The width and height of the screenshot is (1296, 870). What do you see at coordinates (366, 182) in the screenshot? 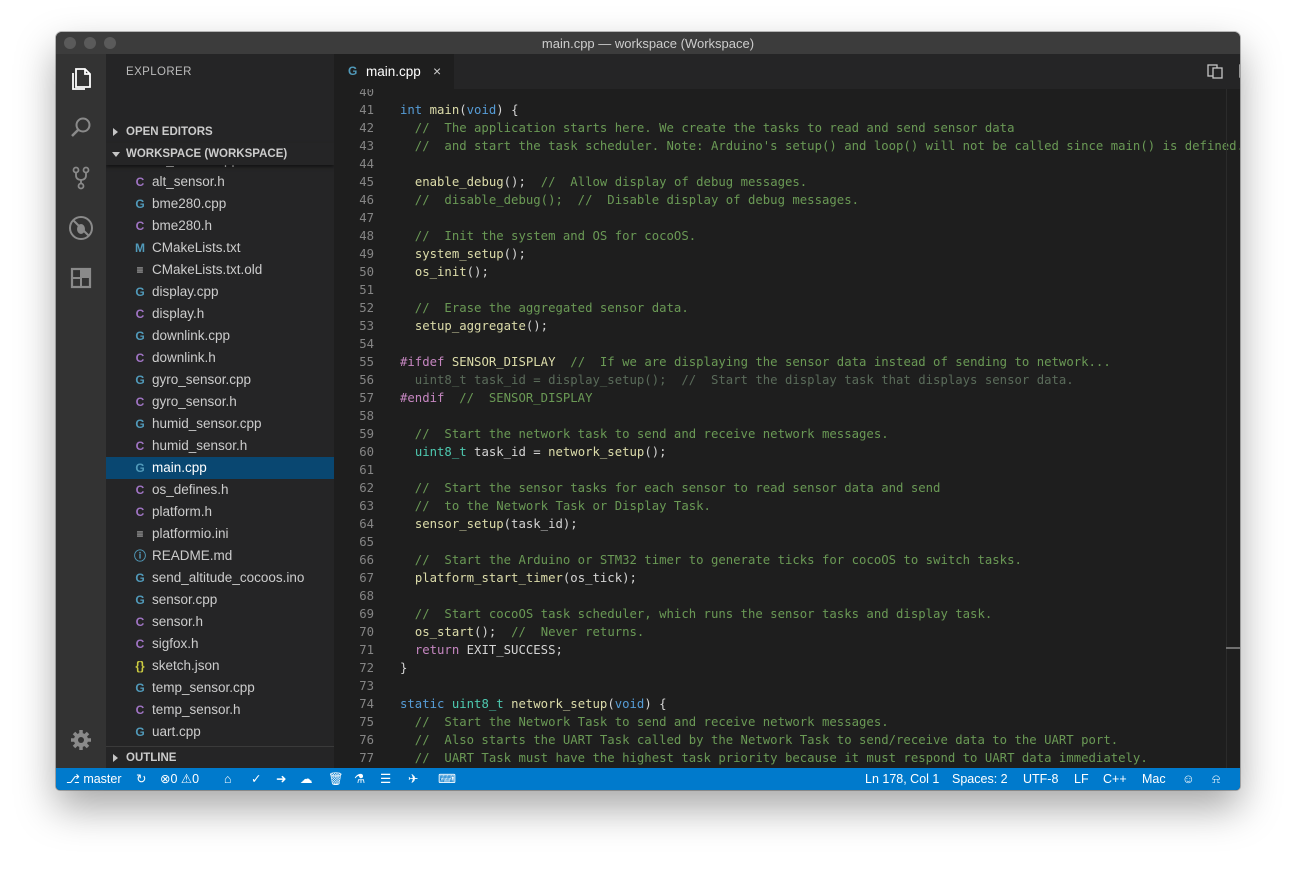
I see `line-number: 45` at bounding box center [366, 182].